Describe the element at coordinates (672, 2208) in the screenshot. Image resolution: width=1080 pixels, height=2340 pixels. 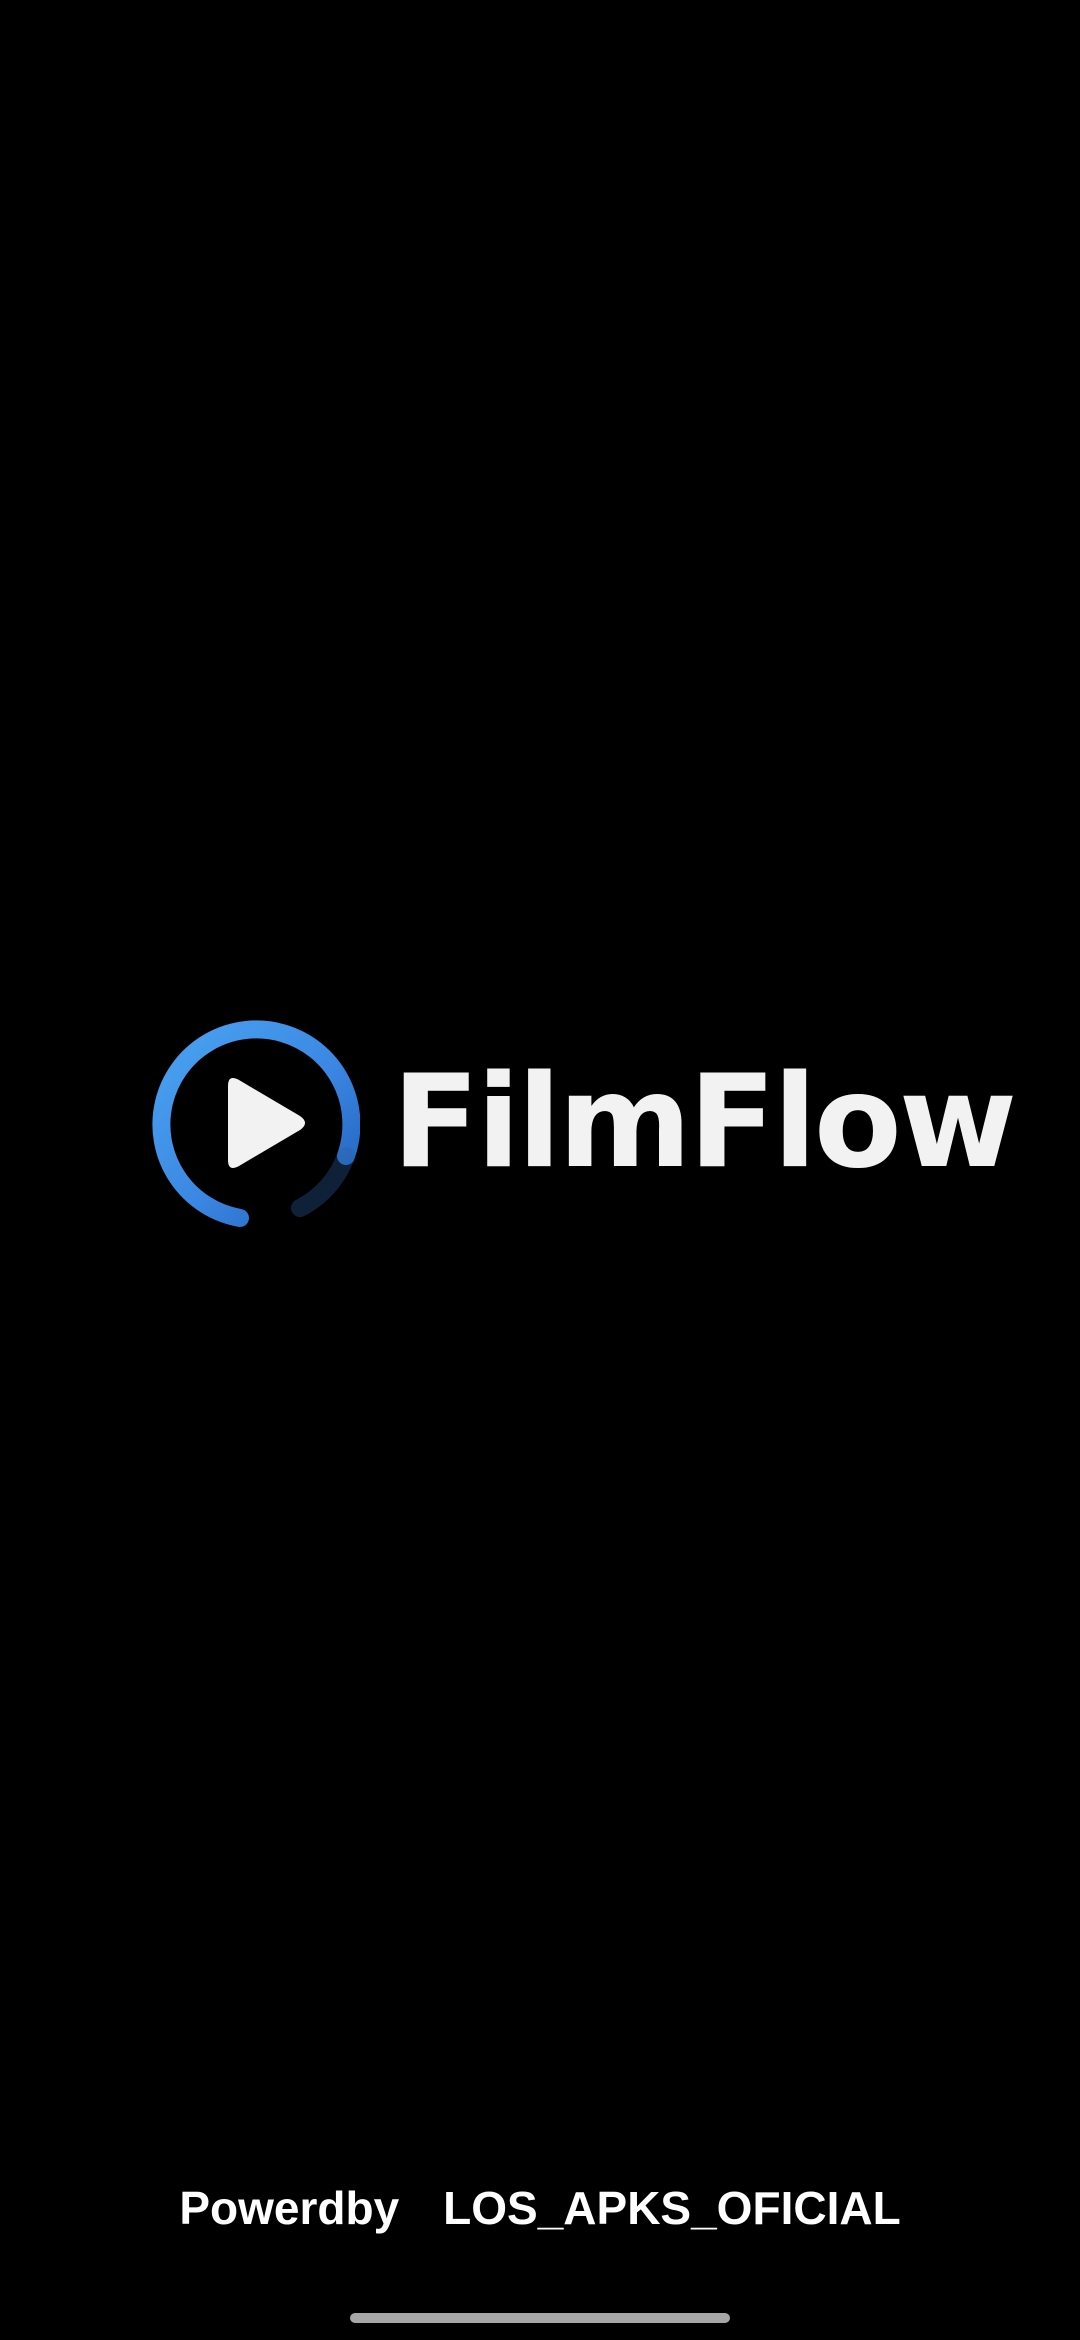
I see `powered-by-name: LOS_APKS_OFICIAL` at that location.